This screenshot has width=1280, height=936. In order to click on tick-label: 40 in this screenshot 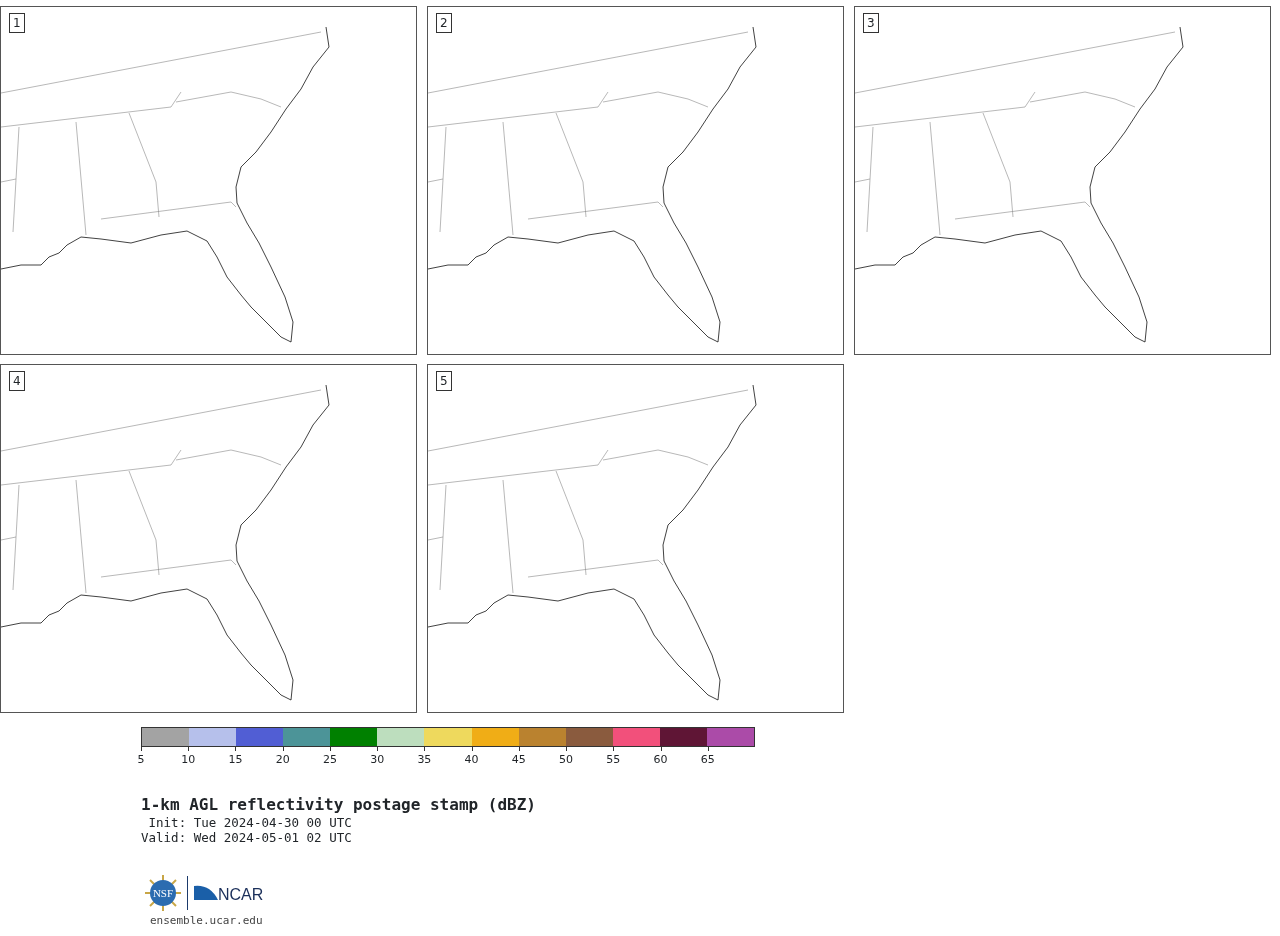, I will do `click(471, 760)`.